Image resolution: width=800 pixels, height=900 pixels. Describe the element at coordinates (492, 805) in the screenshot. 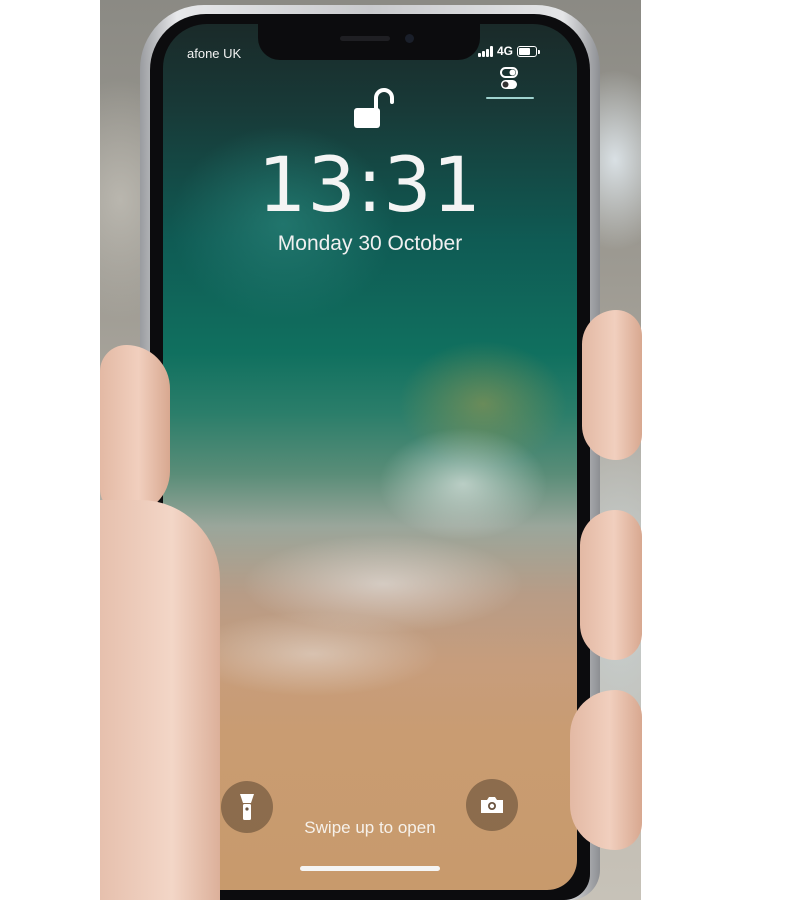

I see `camera-icon` at that location.